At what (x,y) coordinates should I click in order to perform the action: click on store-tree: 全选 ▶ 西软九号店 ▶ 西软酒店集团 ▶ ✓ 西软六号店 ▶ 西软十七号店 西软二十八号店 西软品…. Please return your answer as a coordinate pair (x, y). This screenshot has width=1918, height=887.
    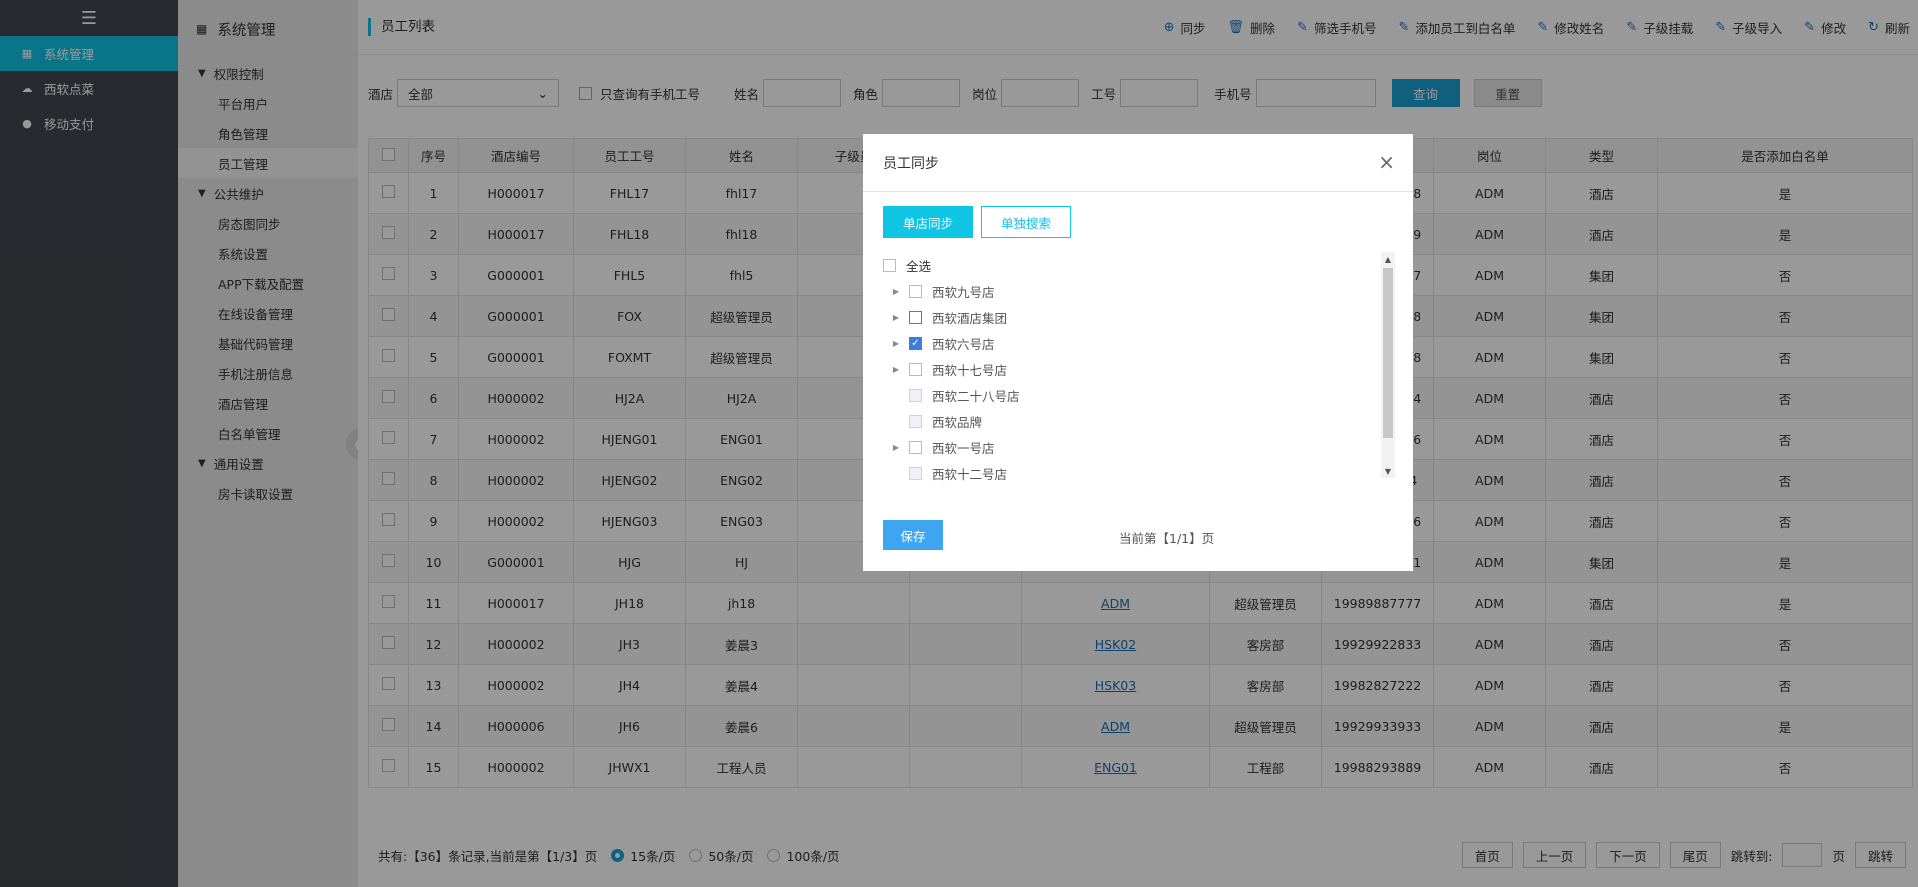
    Looking at the image, I should click on (1139, 367).